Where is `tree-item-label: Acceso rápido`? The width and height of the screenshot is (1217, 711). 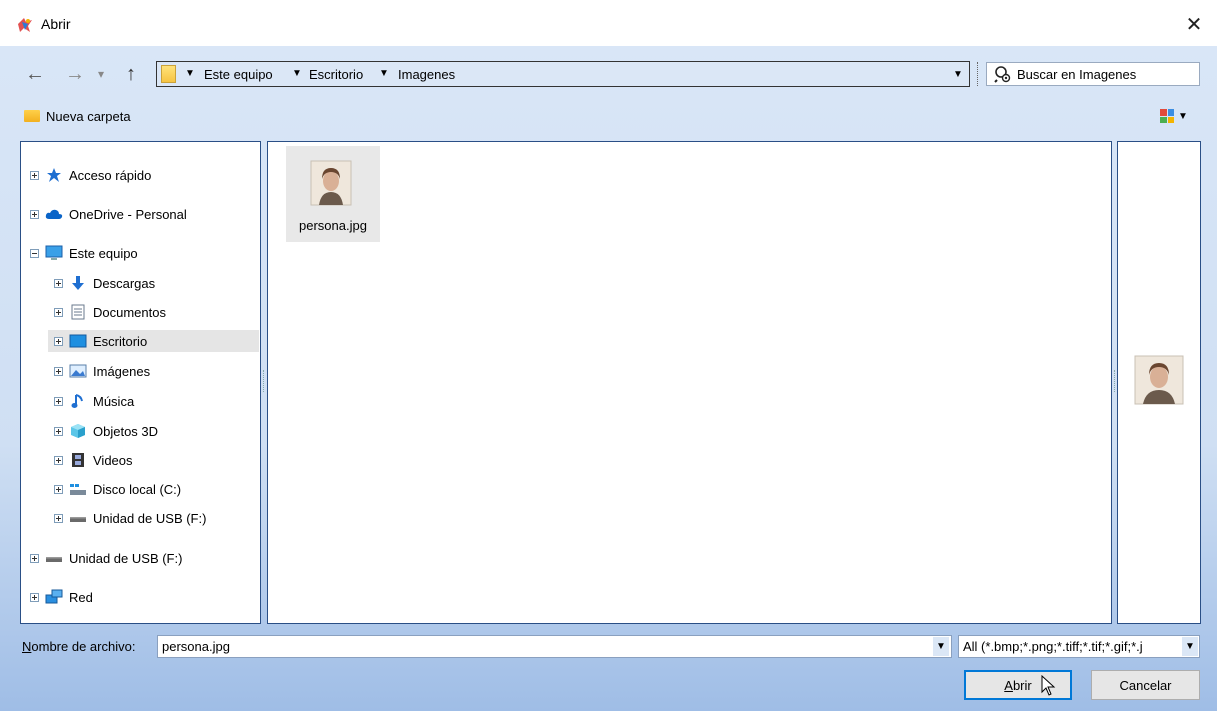
tree-item-label: Acceso rápido is located at coordinates (110, 175).